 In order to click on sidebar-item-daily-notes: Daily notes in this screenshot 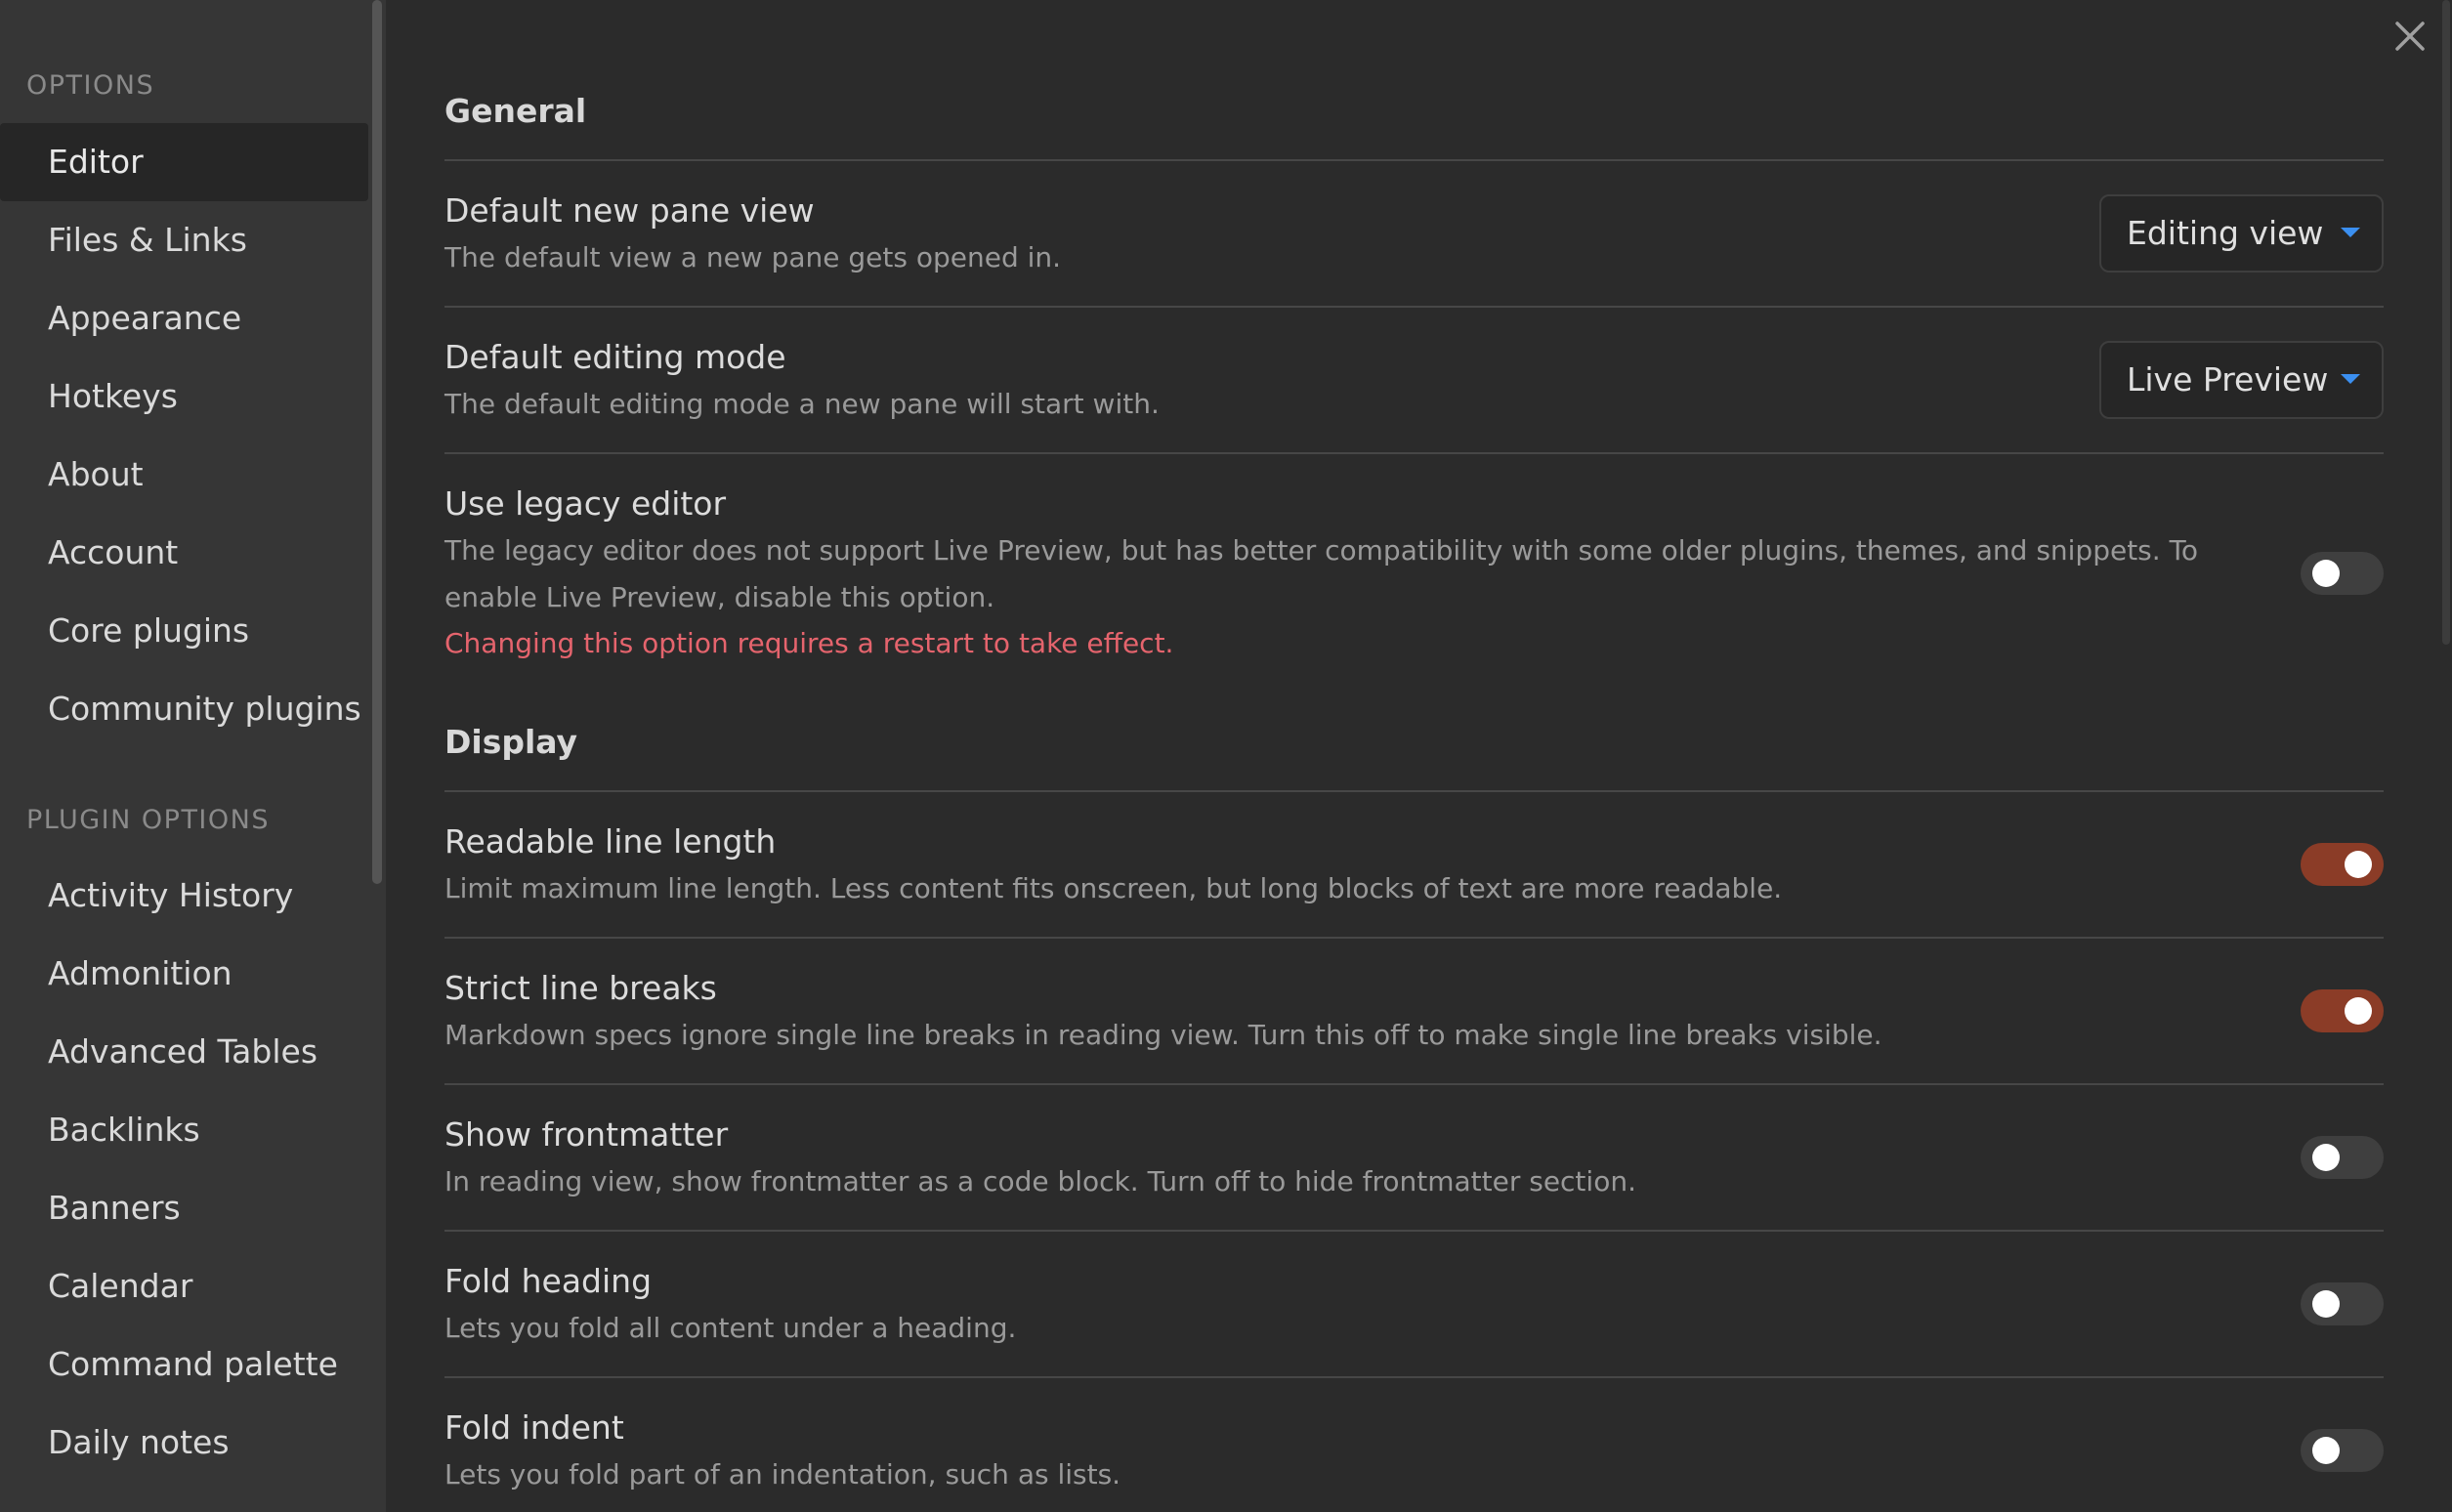, I will do `click(184, 1443)`.